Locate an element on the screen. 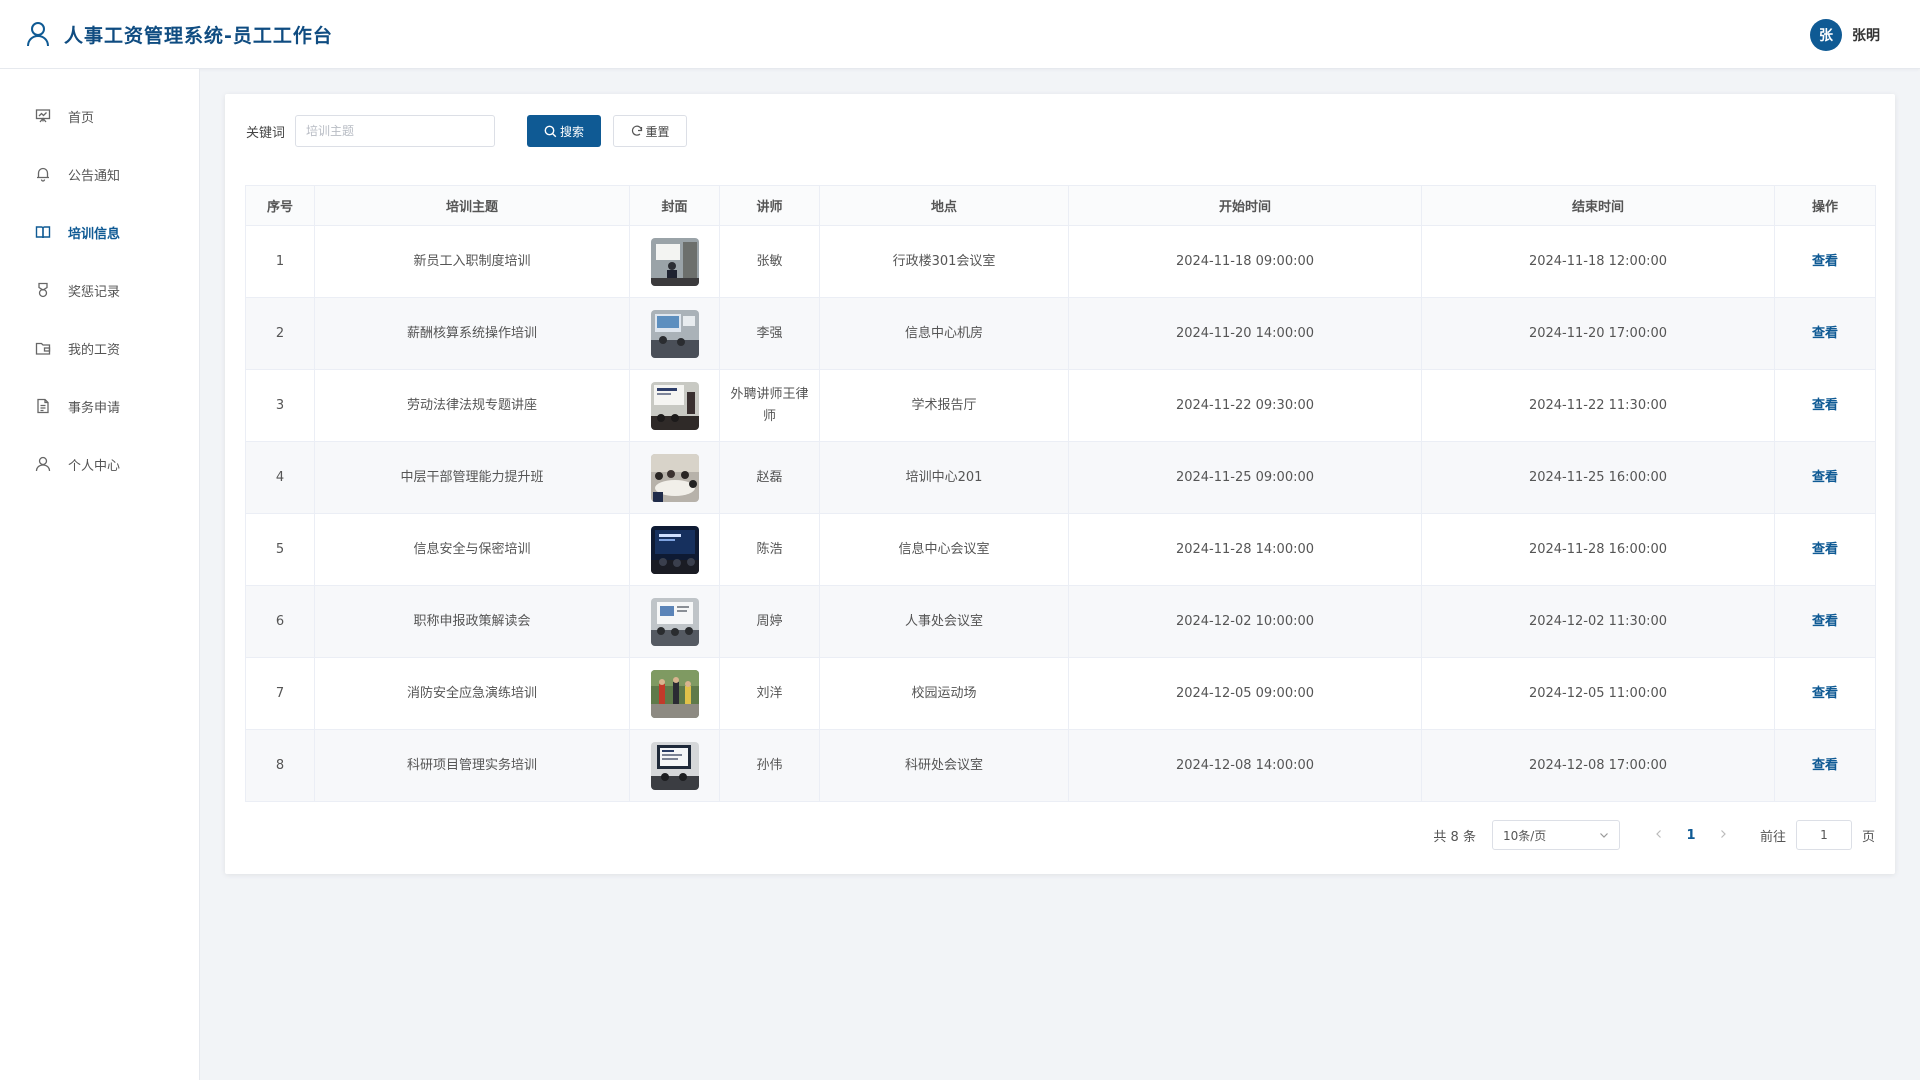 This screenshot has width=1920, height=1080. cell-teacher: 刘洋 is located at coordinates (769, 693).